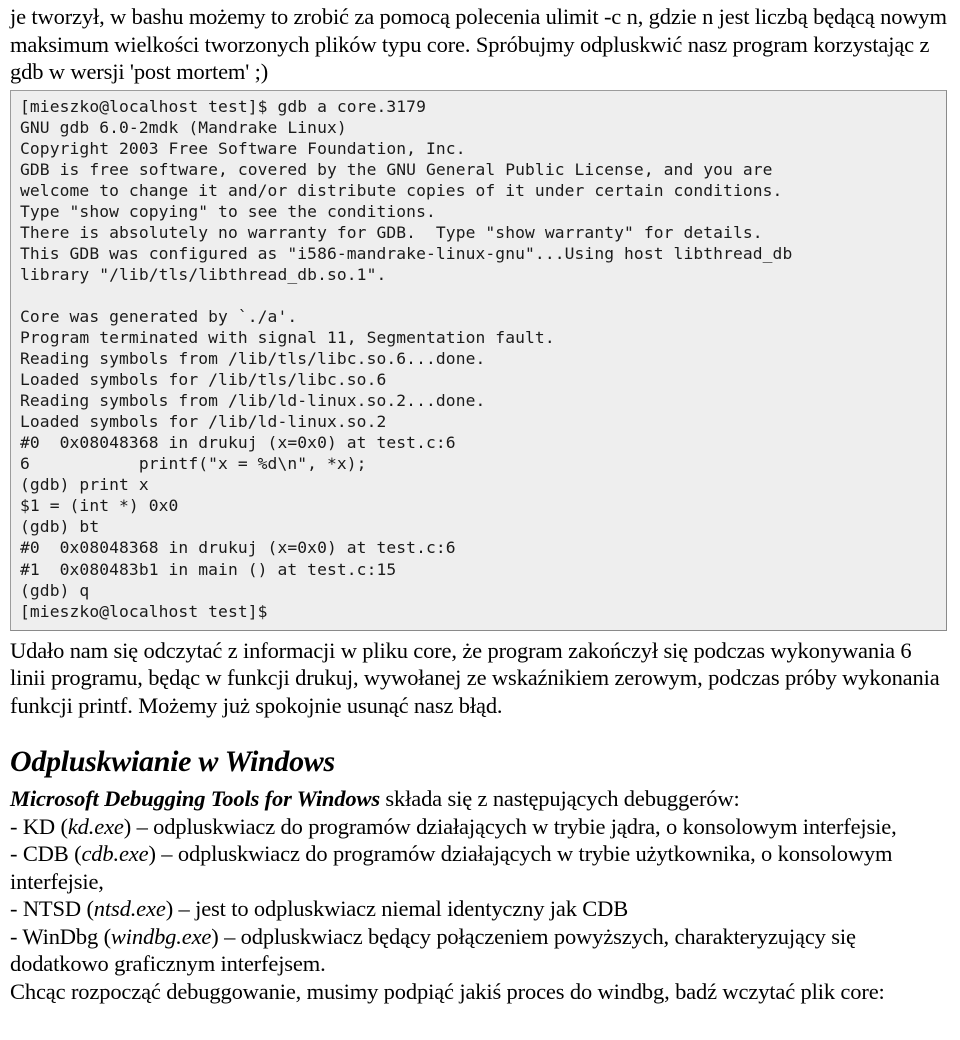 The width and height of the screenshot is (960, 1040). I want to click on debugger-ntsd-prefix: - NTSD (, so click(52, 909).